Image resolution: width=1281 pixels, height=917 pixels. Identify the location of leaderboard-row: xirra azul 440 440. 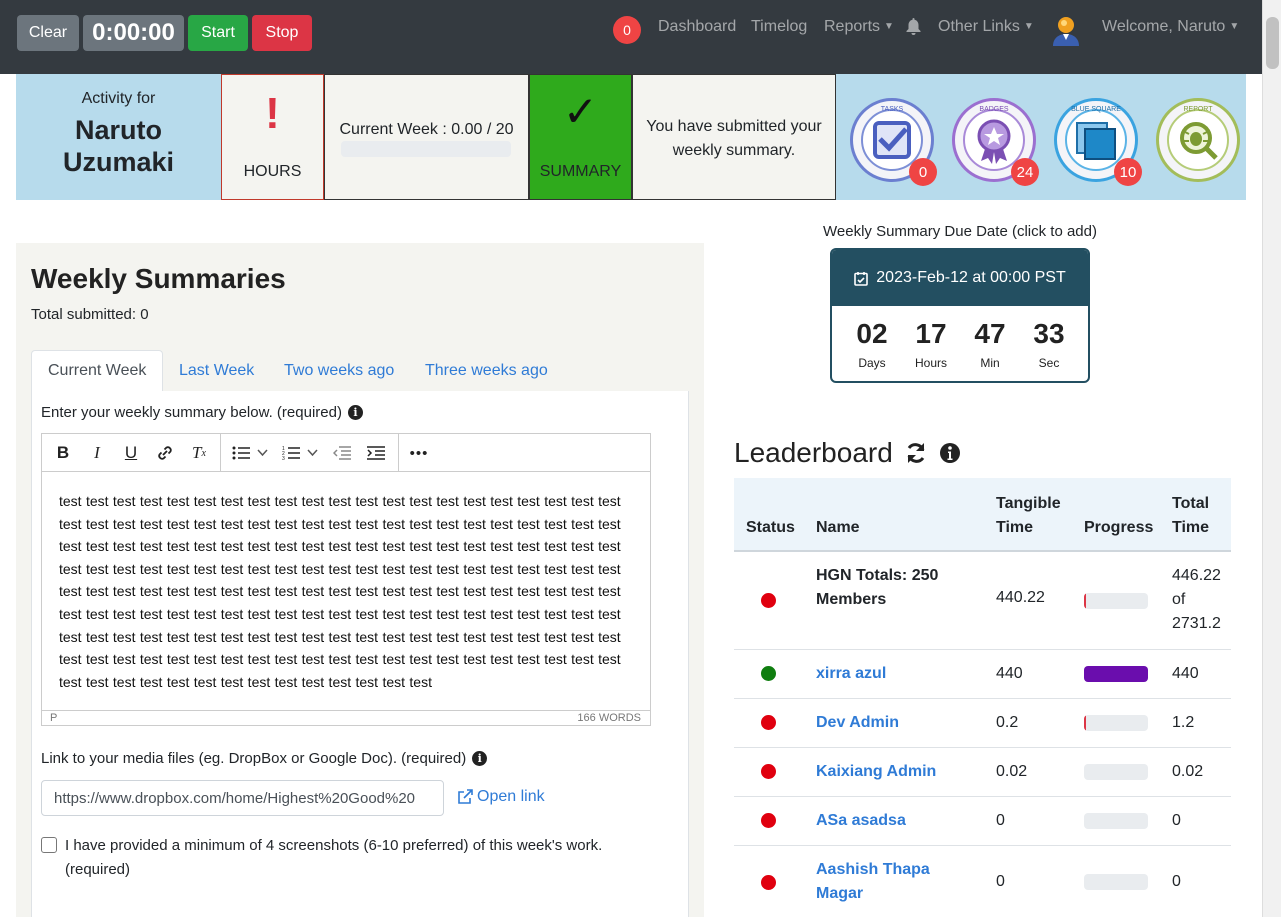
(982, 674).